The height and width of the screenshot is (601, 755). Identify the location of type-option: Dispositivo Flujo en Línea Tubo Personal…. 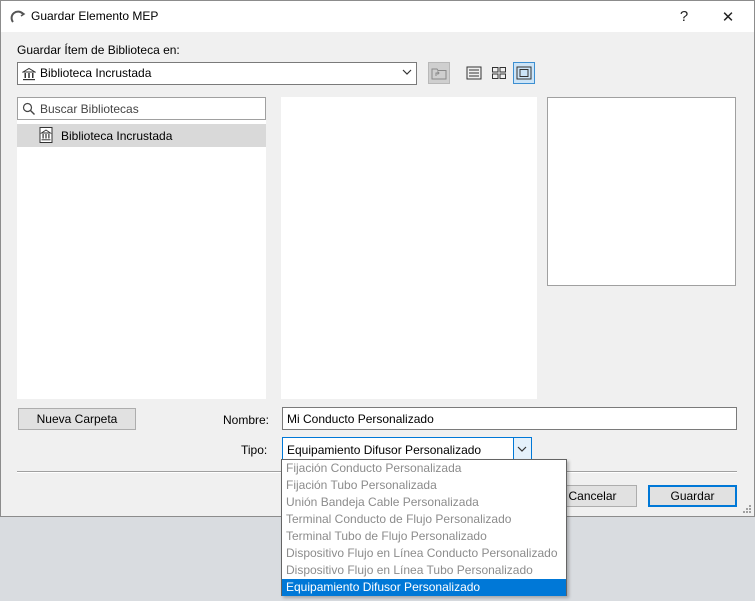
(424, 570).